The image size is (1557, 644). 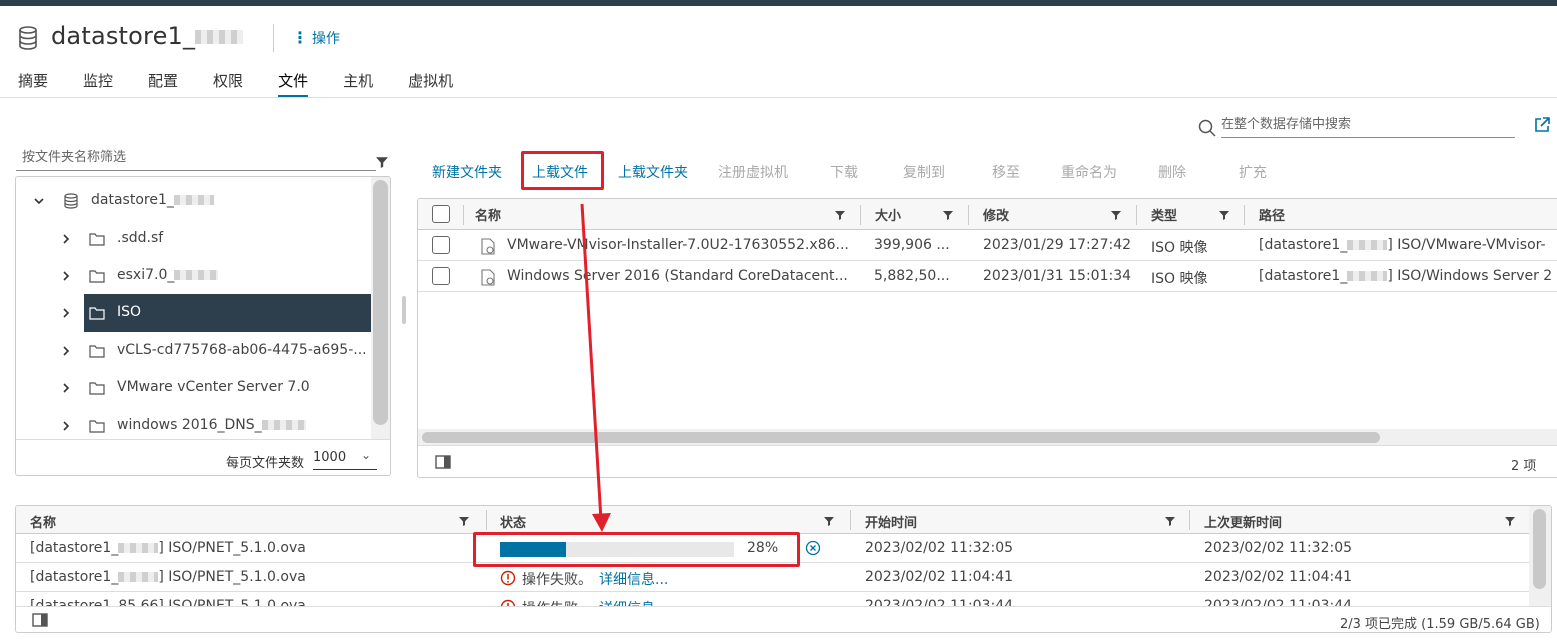 What do you see at coordinates (228, 83) in the screenshot?
I see `tab-permissions: 权限` at bounding box center [228, 83].